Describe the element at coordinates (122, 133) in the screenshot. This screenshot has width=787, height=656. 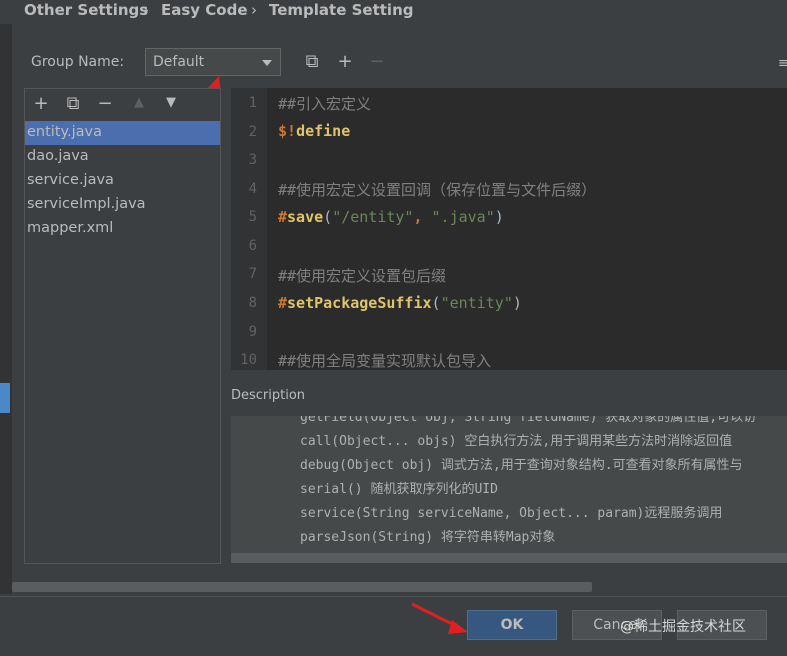
I see `list-item: entity.java` at that location.